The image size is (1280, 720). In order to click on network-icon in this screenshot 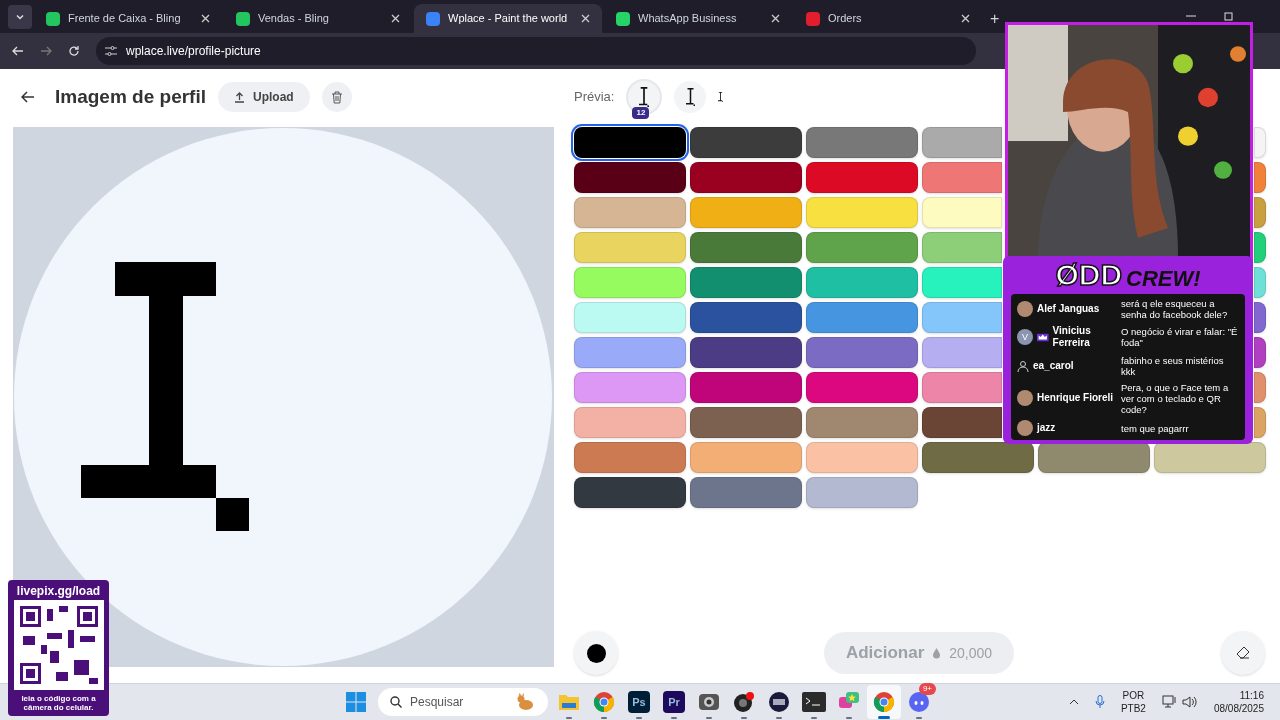, I will do `click(1169, 702)`.